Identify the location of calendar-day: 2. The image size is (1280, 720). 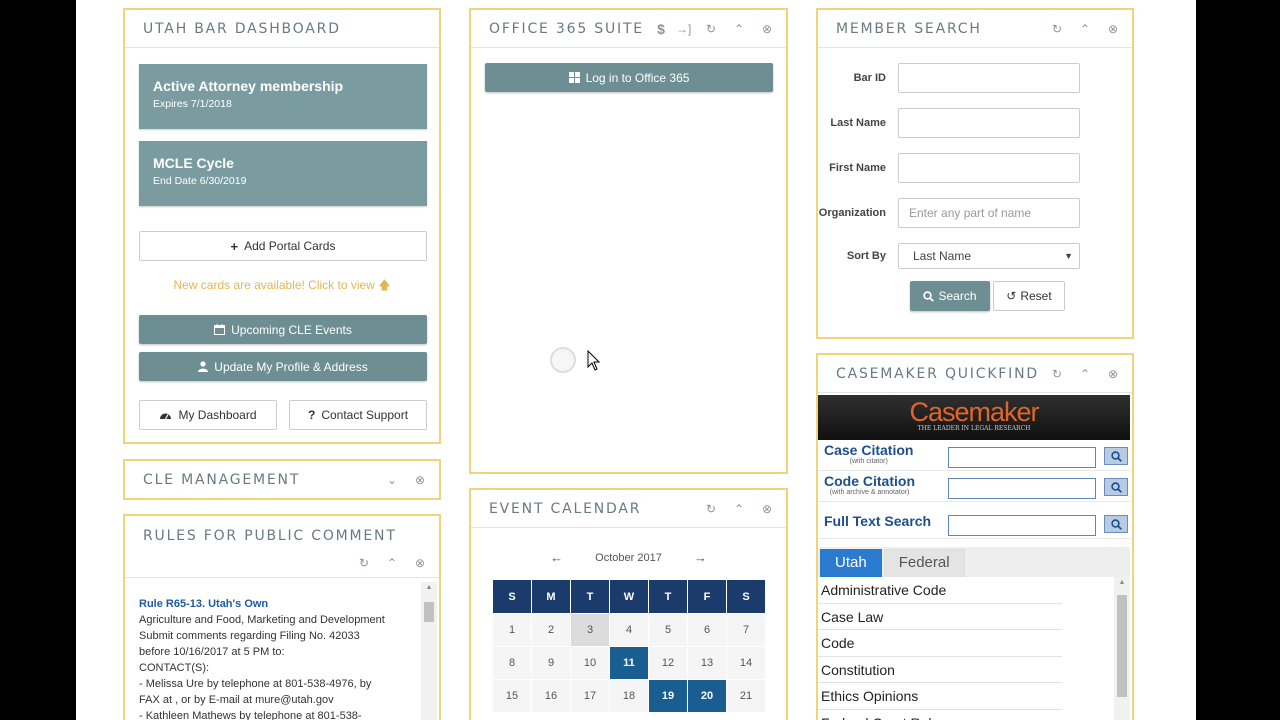
(551, 630).